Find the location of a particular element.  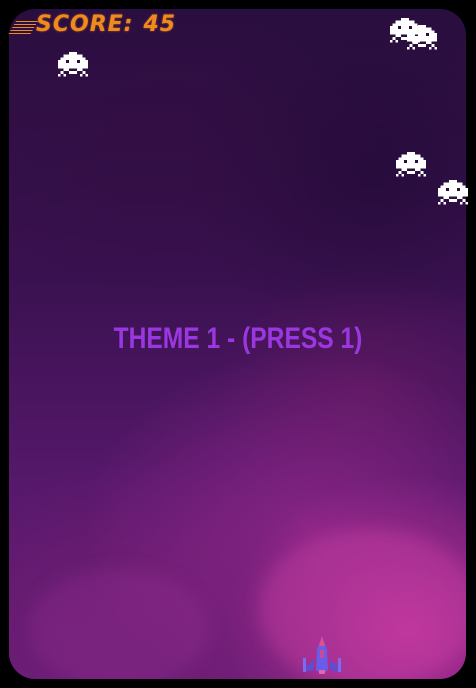

score-display: SCORE: 45 is located at coordinates (92, 24).